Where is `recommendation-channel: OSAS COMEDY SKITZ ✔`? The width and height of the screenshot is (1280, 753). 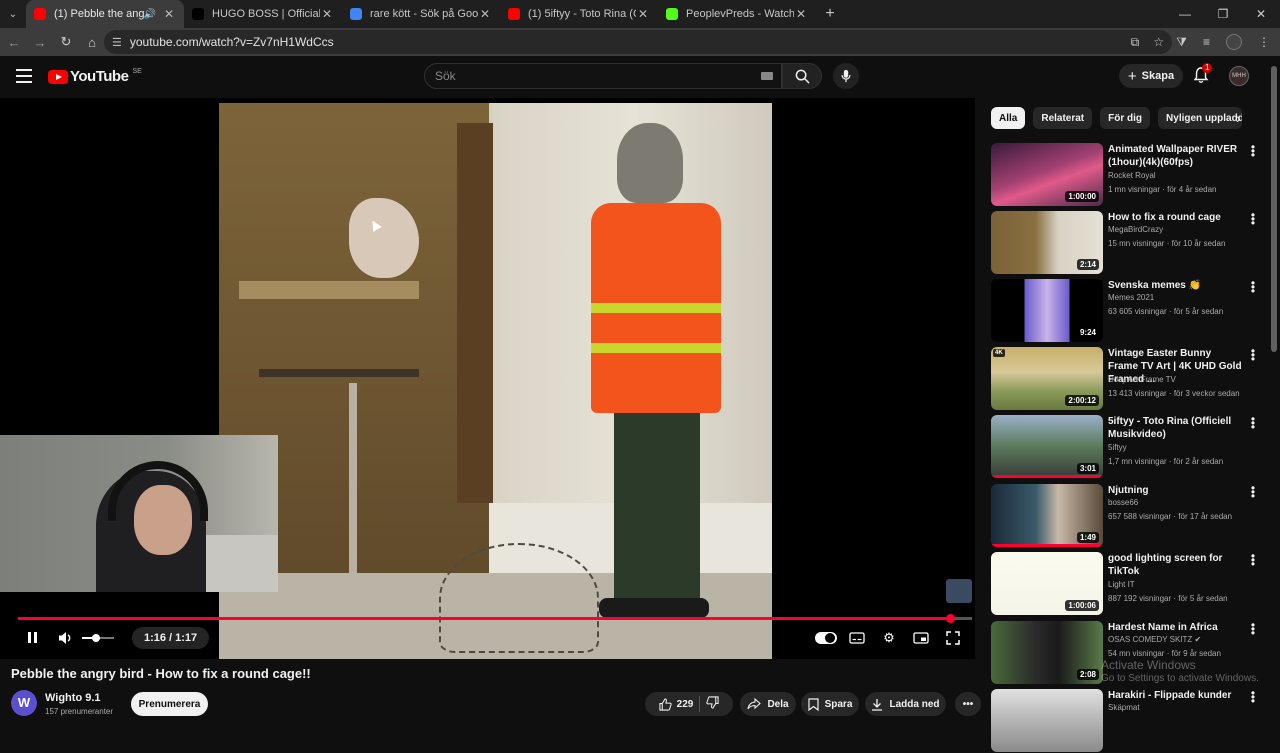 recommendation-channel: OSAS COMEDY SKITZ ✔ is located at coordinates (1154, 639).